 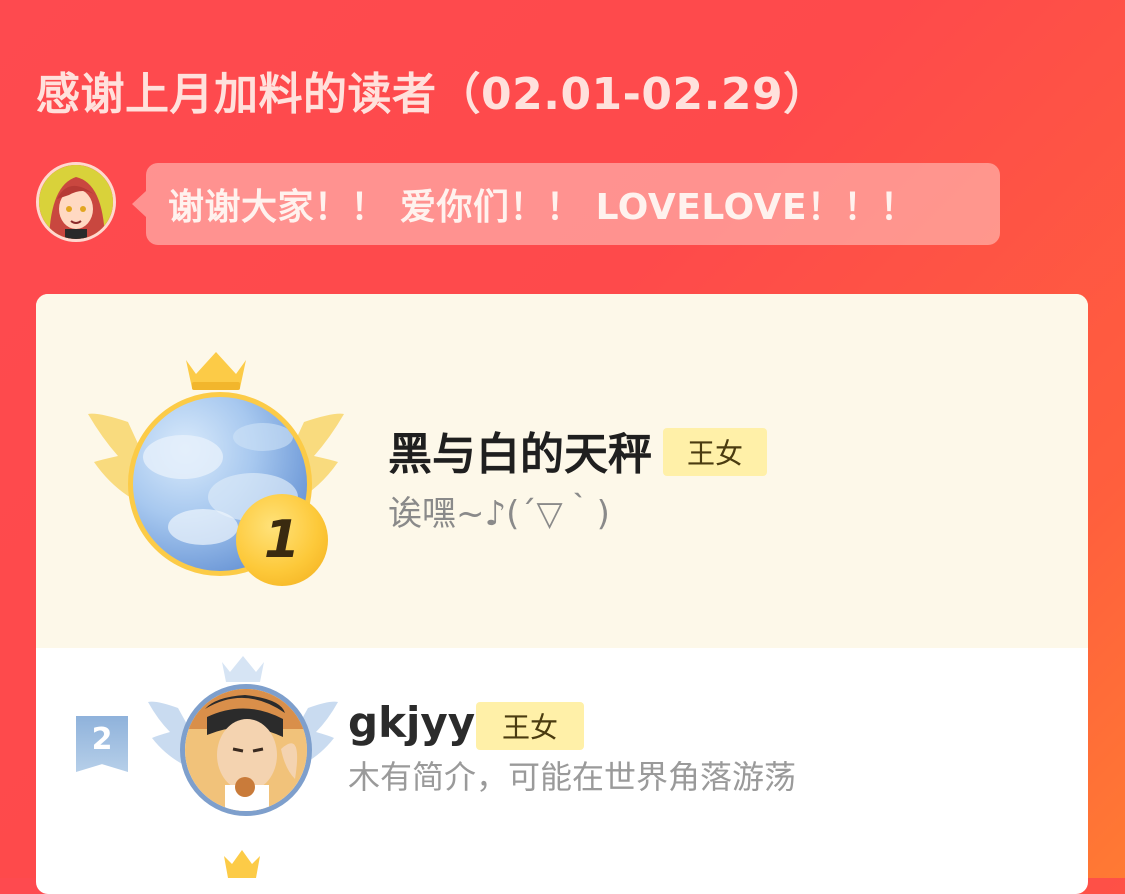 I want to click on rank2-avatar-image, so click(x=246, y=750).